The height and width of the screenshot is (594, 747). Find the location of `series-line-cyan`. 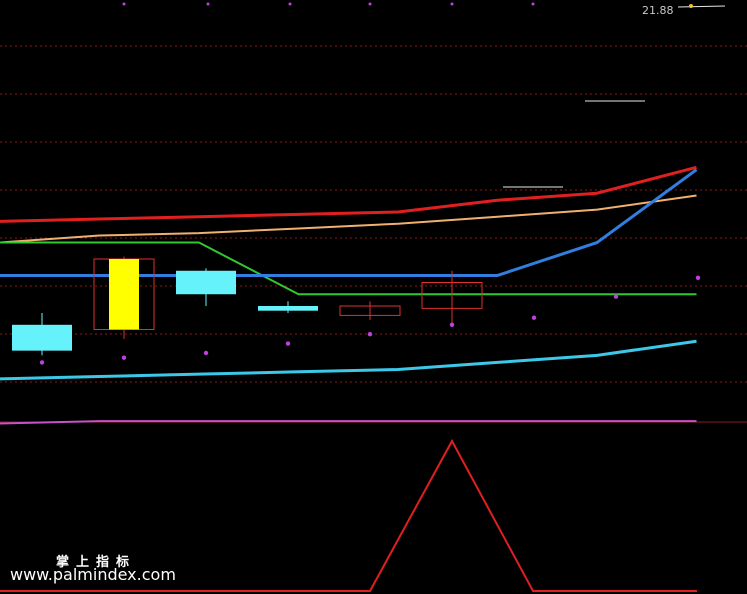

series-line-cyan is located at coordinates (348, 360).